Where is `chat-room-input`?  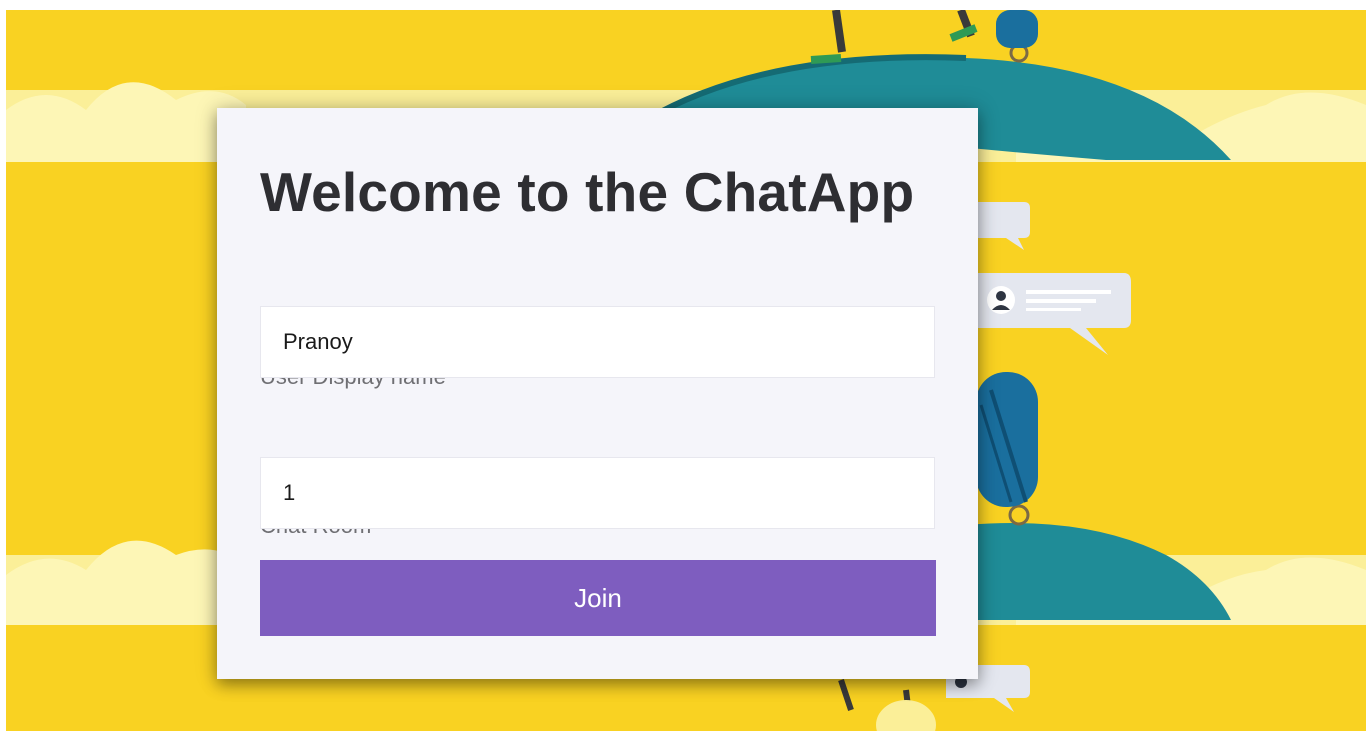
chat-room-input is located at coordinates (597, 493).